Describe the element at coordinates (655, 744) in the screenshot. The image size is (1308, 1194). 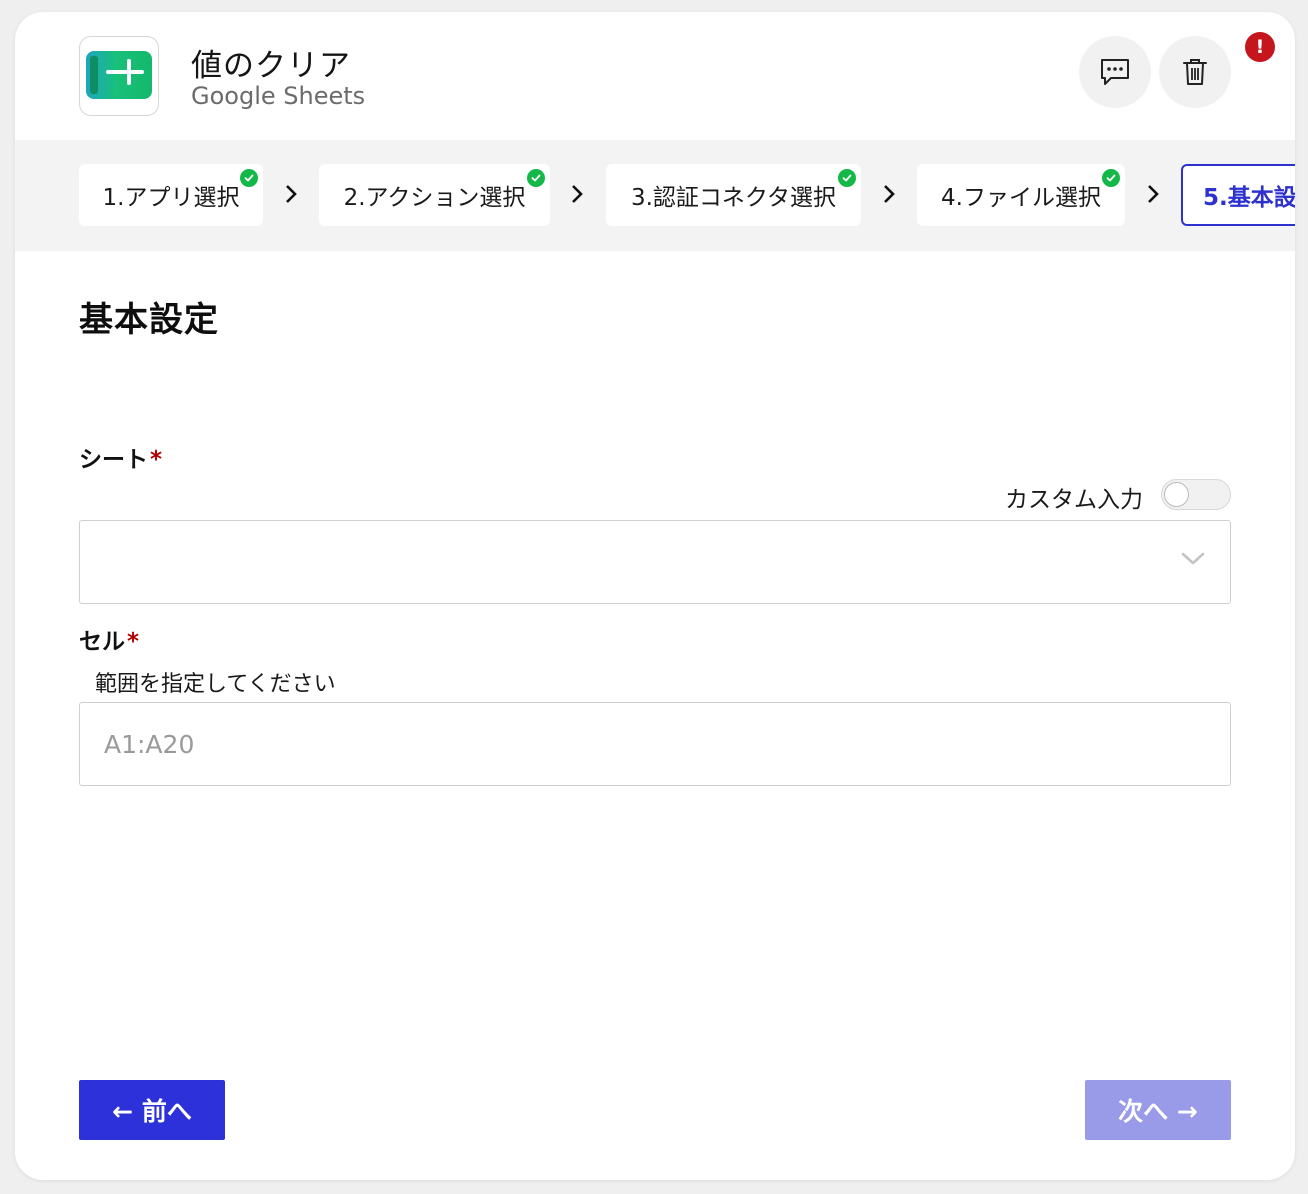
I see `cell-range-input` at that location.